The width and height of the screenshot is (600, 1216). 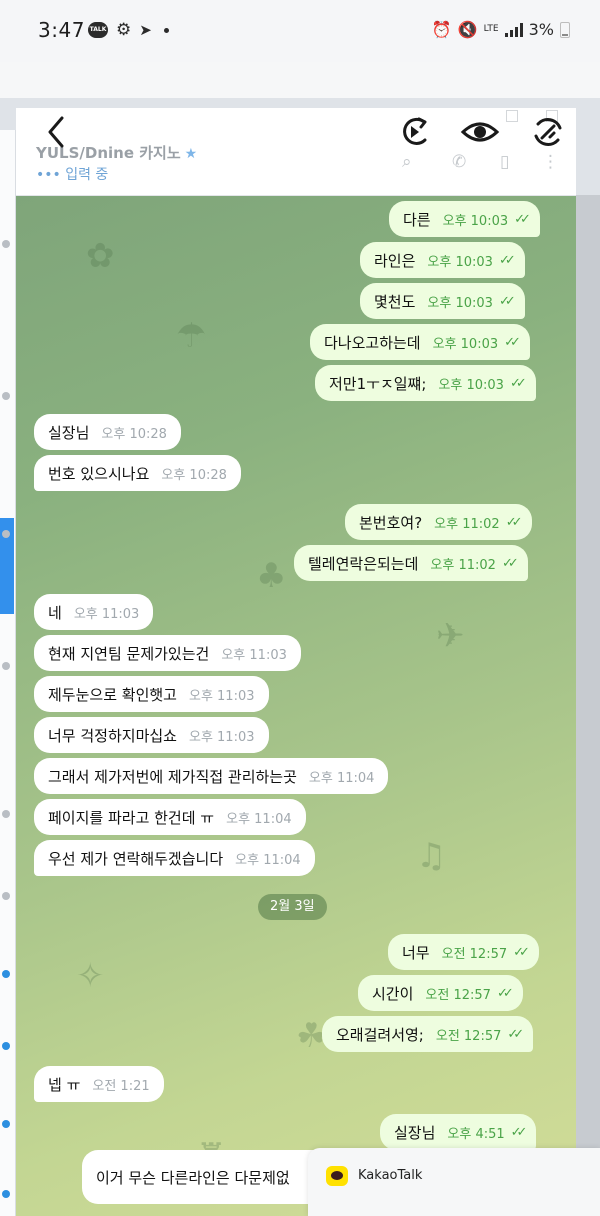 I want to click on kakaotalk-icon: TALK, so click(x=98, y=30).